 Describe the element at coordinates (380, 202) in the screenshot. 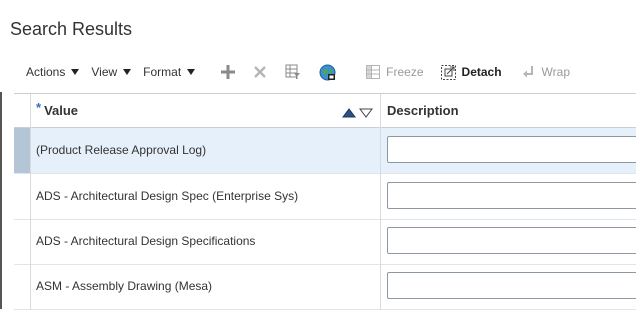

I see `column-divider` at that location.